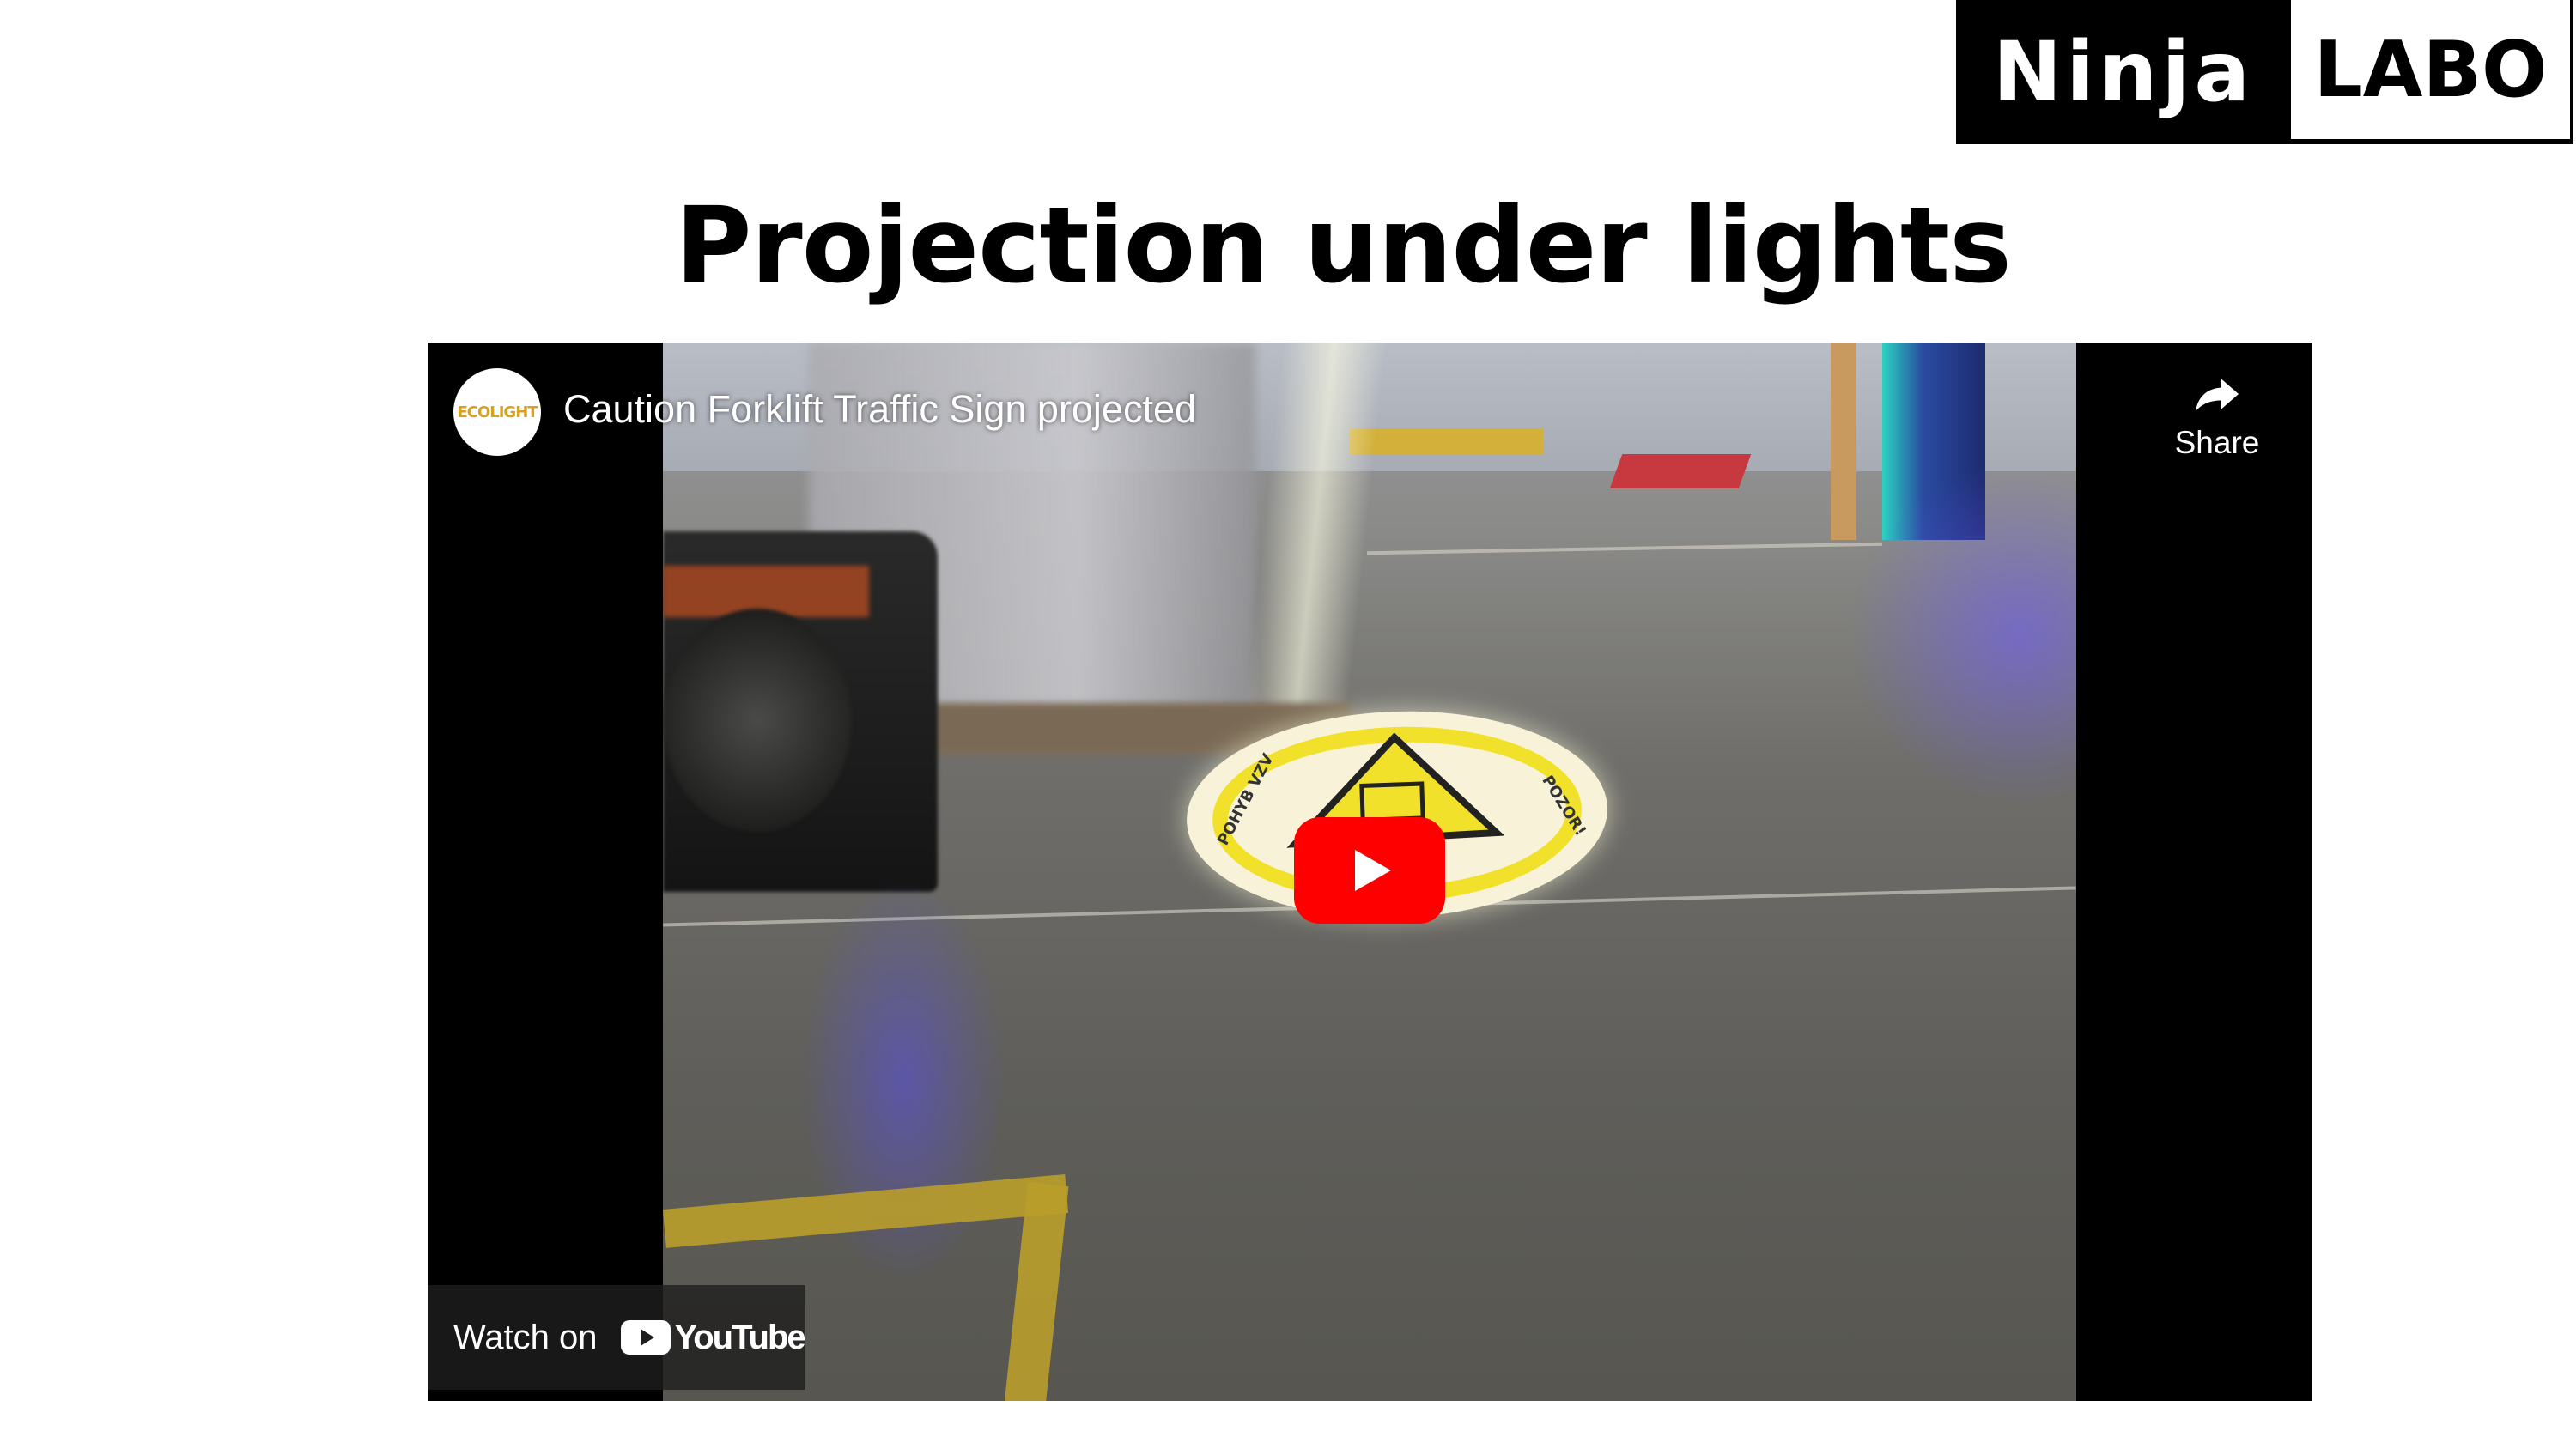  I want to click on slide-title: Projection under lights, so click(1343, 245).